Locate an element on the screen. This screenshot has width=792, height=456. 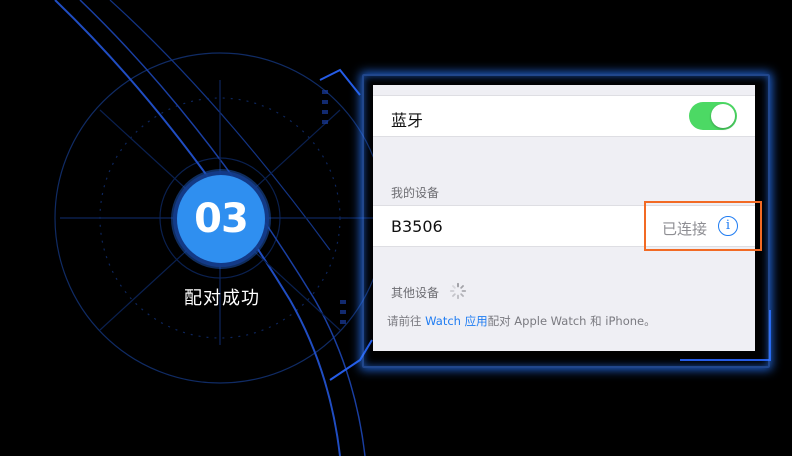
status-highlight-box is located at coordinates (703, 226).